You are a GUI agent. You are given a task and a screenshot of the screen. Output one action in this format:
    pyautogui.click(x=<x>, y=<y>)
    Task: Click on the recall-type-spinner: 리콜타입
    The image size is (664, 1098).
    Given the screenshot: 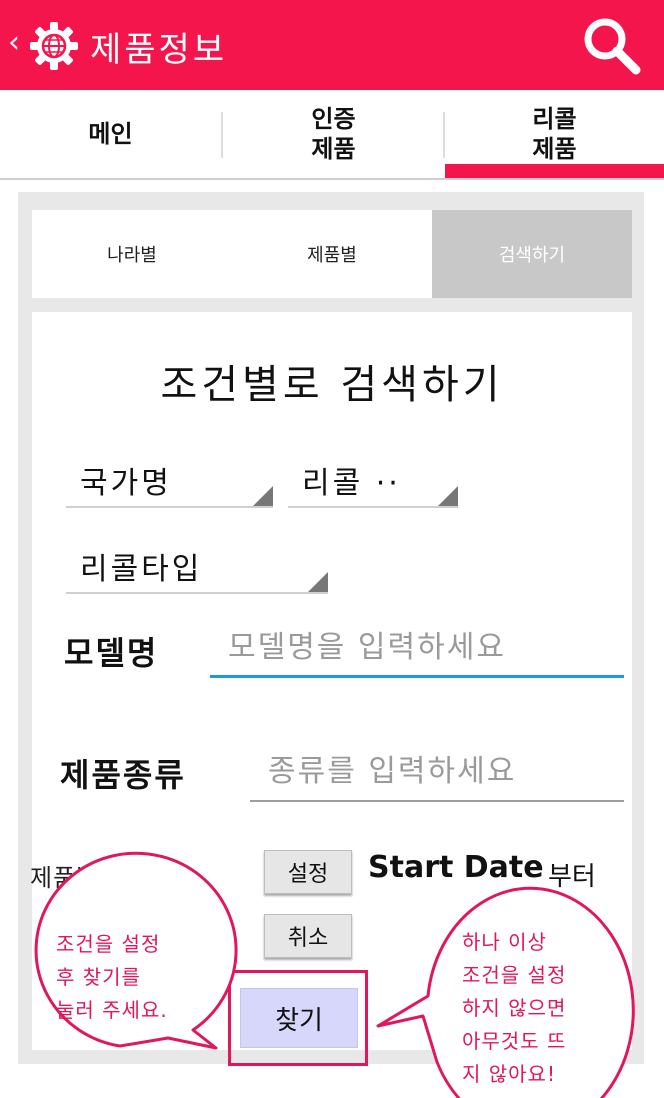 What is the action you would take?
    pyautogui.click(x=197, y=564)
    